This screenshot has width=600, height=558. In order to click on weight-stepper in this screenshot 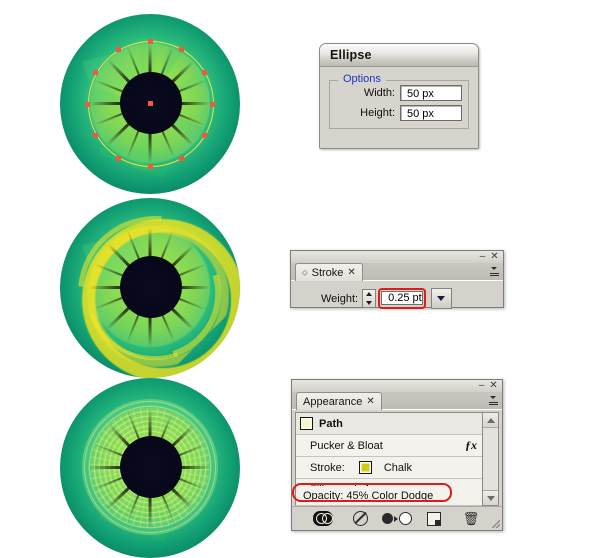, I will do `click(369, 298)`.